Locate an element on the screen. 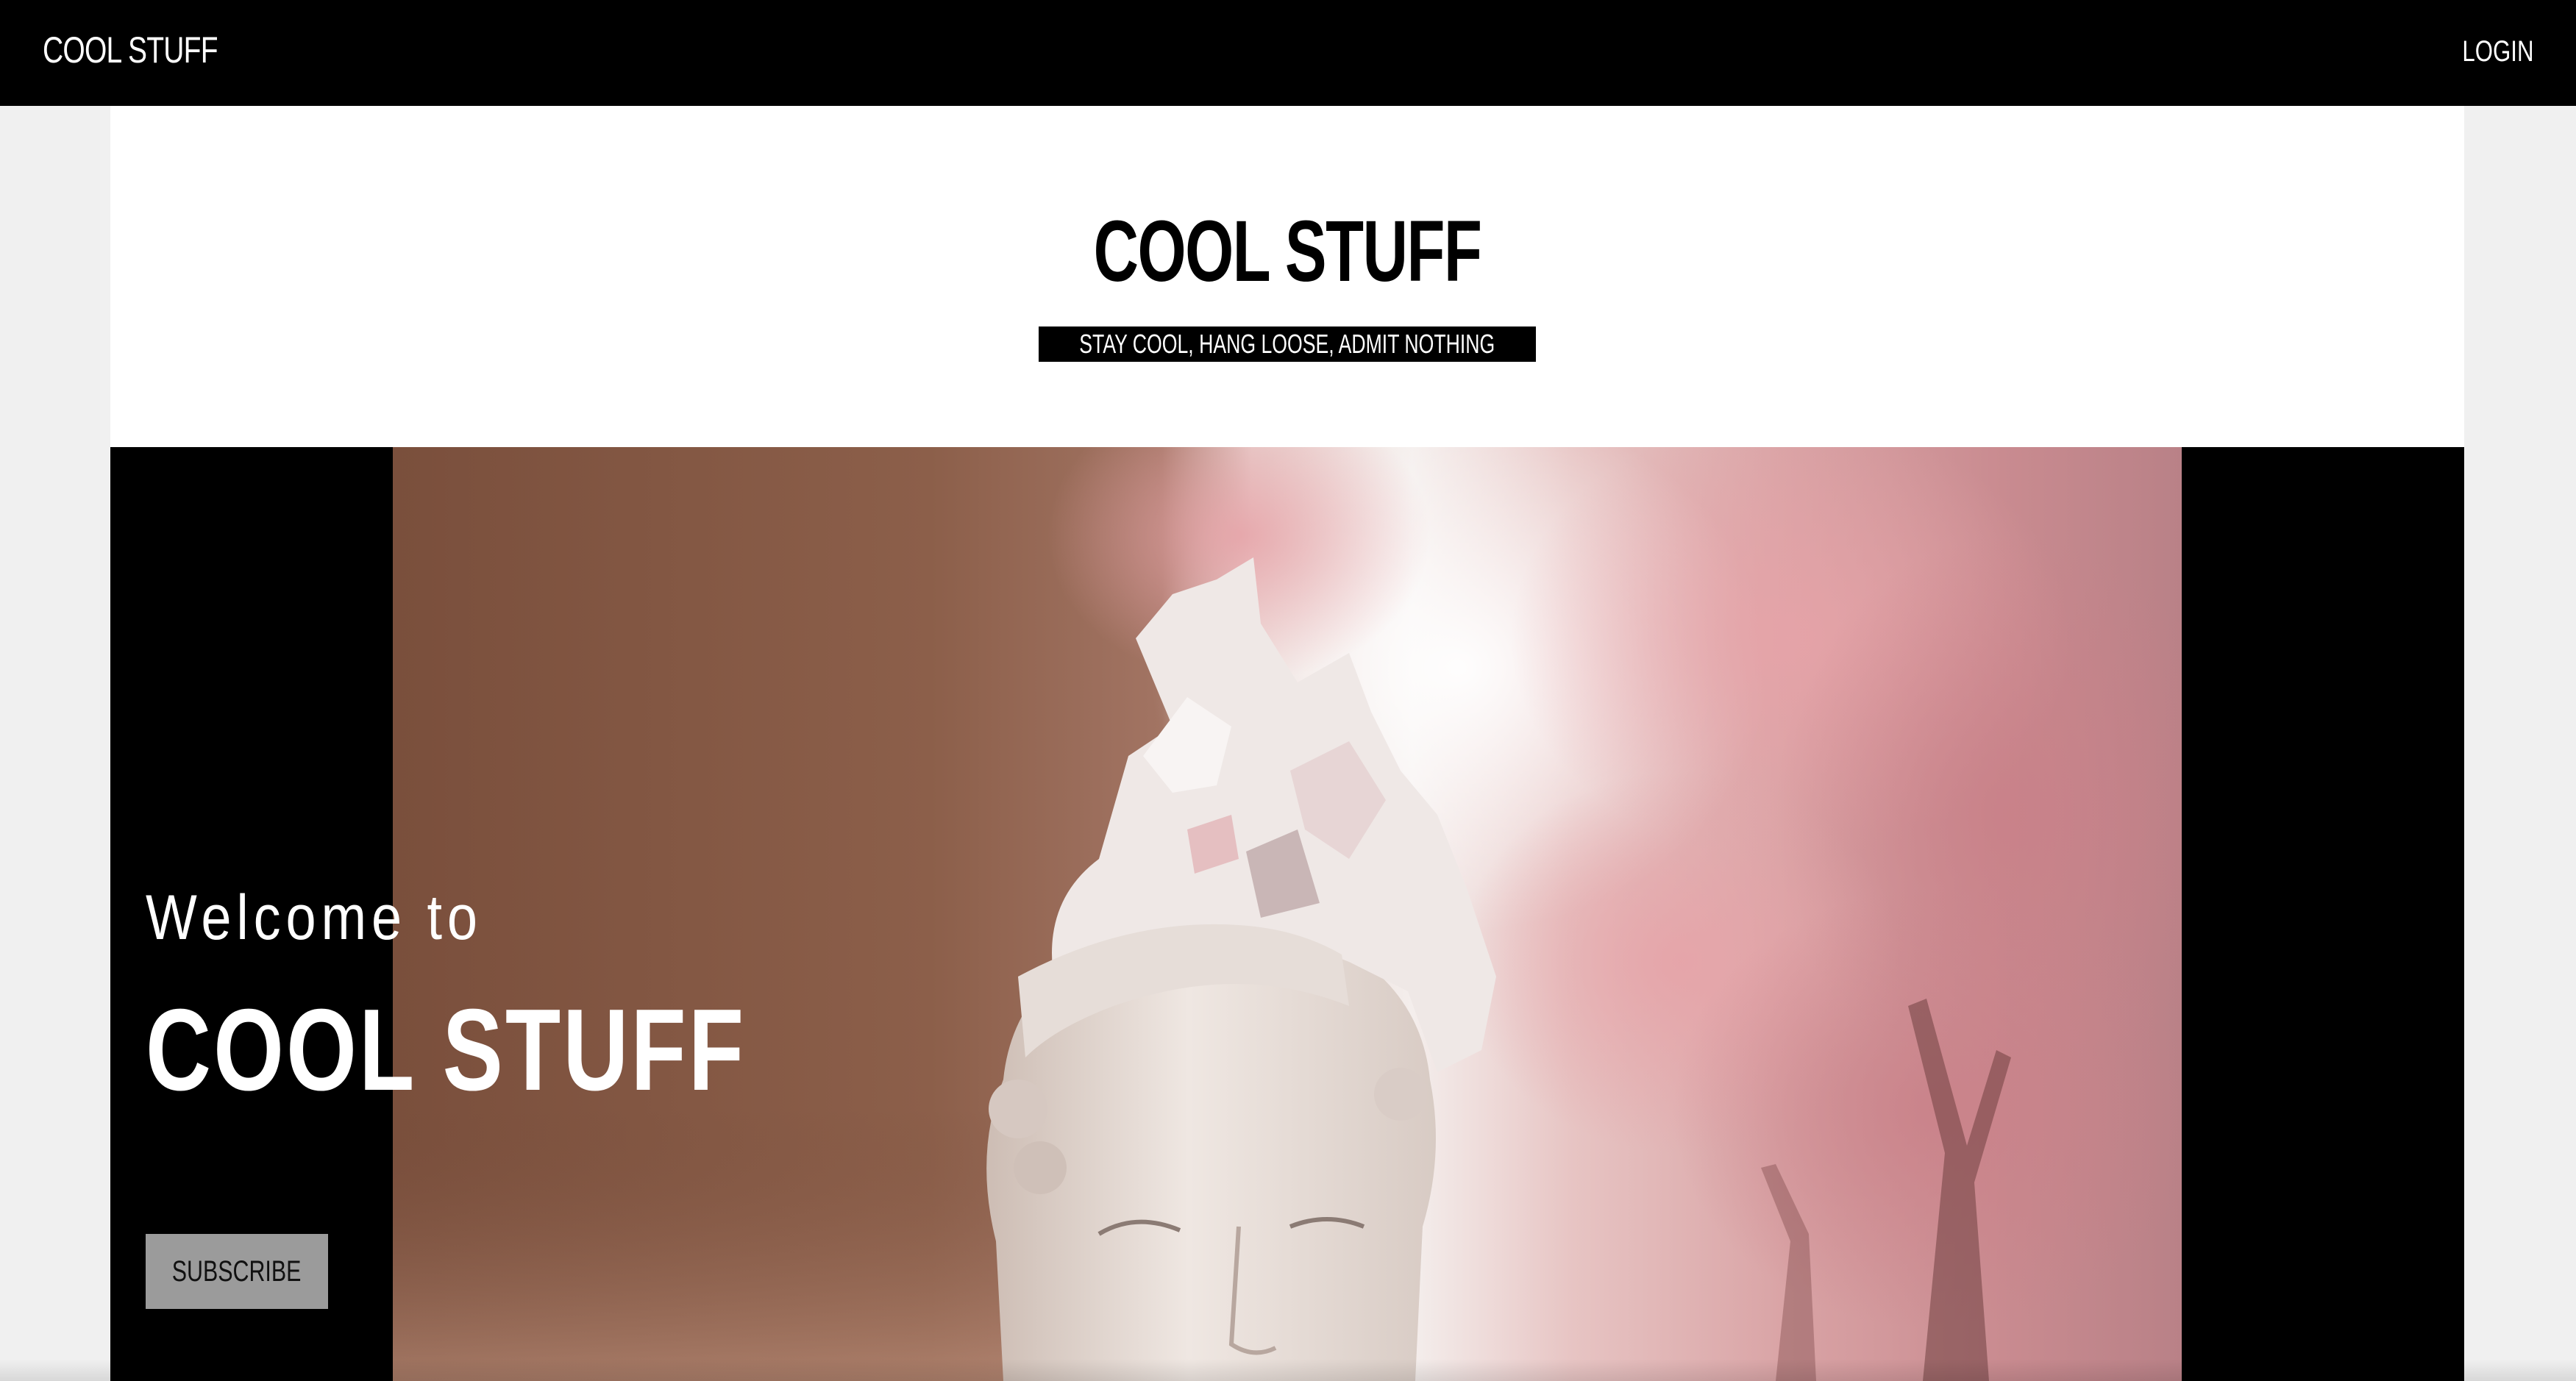 The image size is (2576, 1381). subscribe-button-label: SUBSCRIBE is located at coordinates (237, 1271).